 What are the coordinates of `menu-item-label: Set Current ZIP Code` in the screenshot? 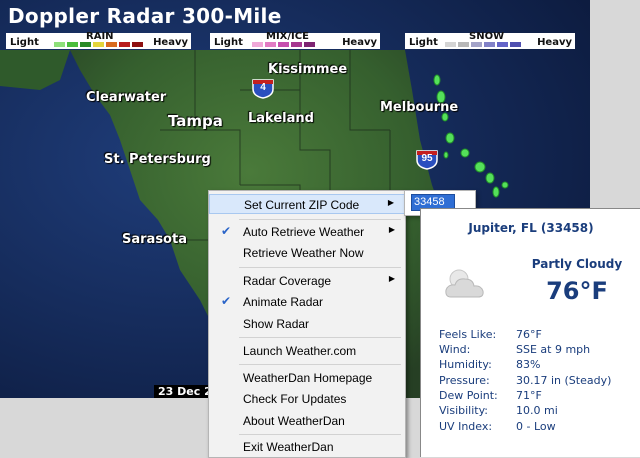 It's located at (302, 205).